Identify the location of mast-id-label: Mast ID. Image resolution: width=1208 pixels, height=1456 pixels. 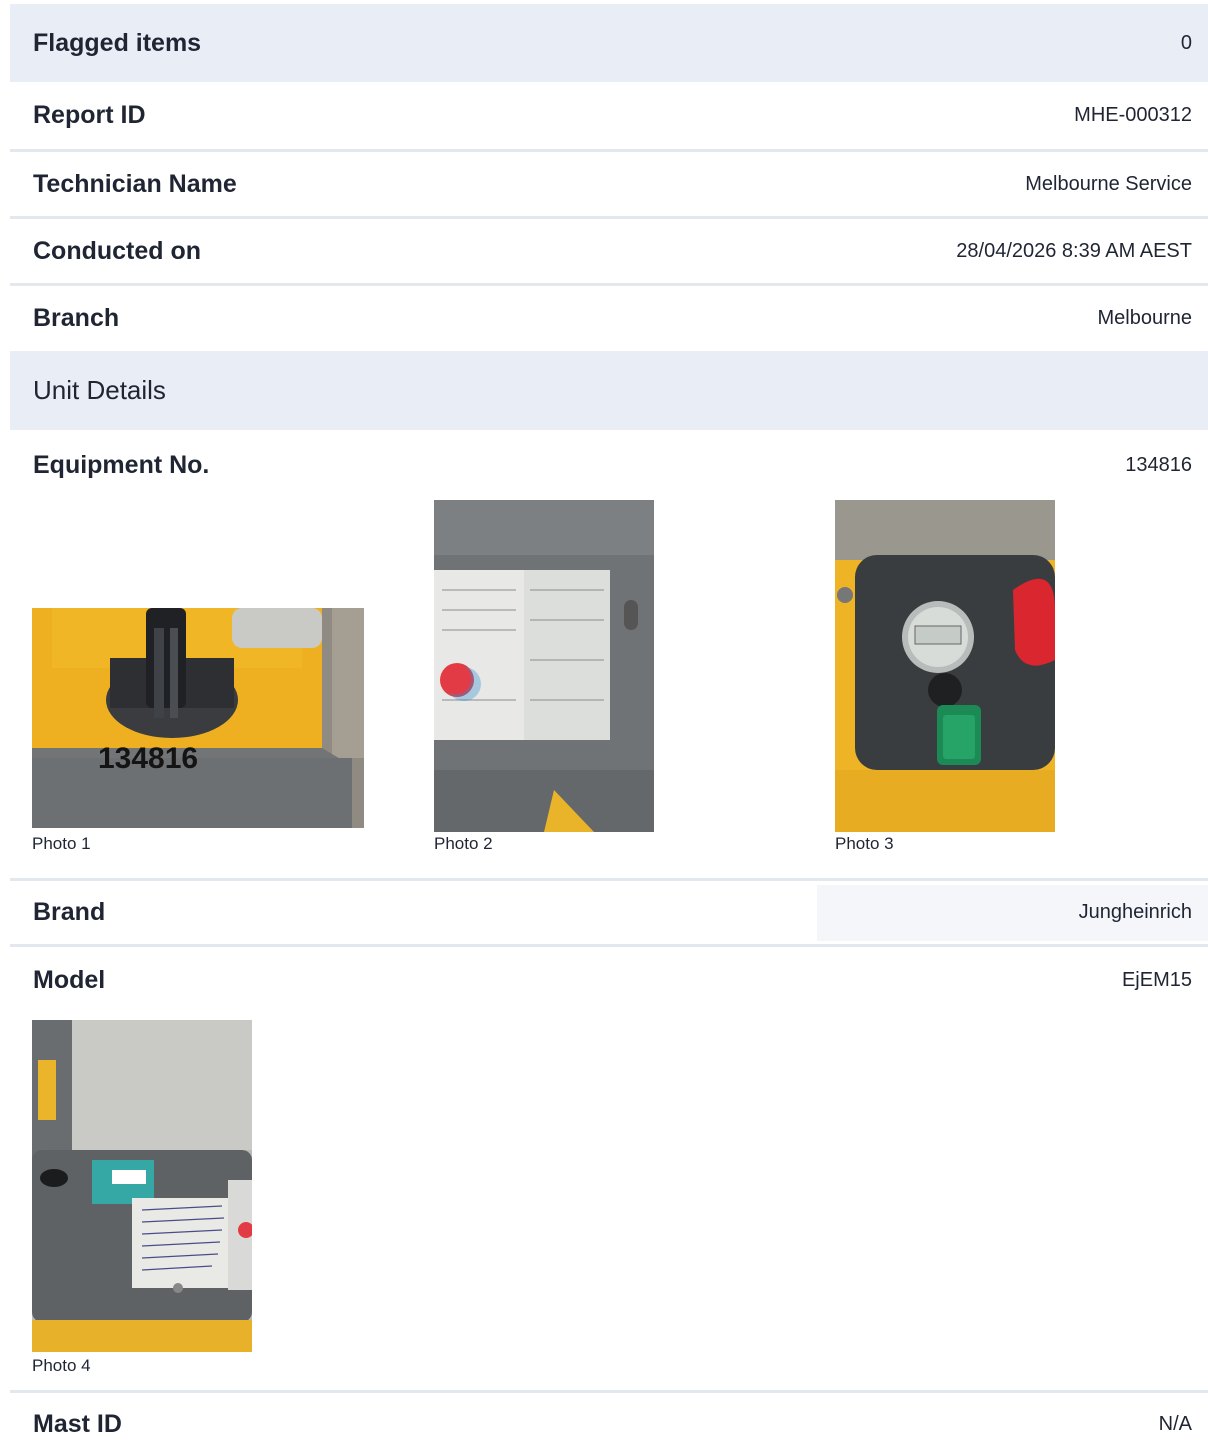
(77, 1423).